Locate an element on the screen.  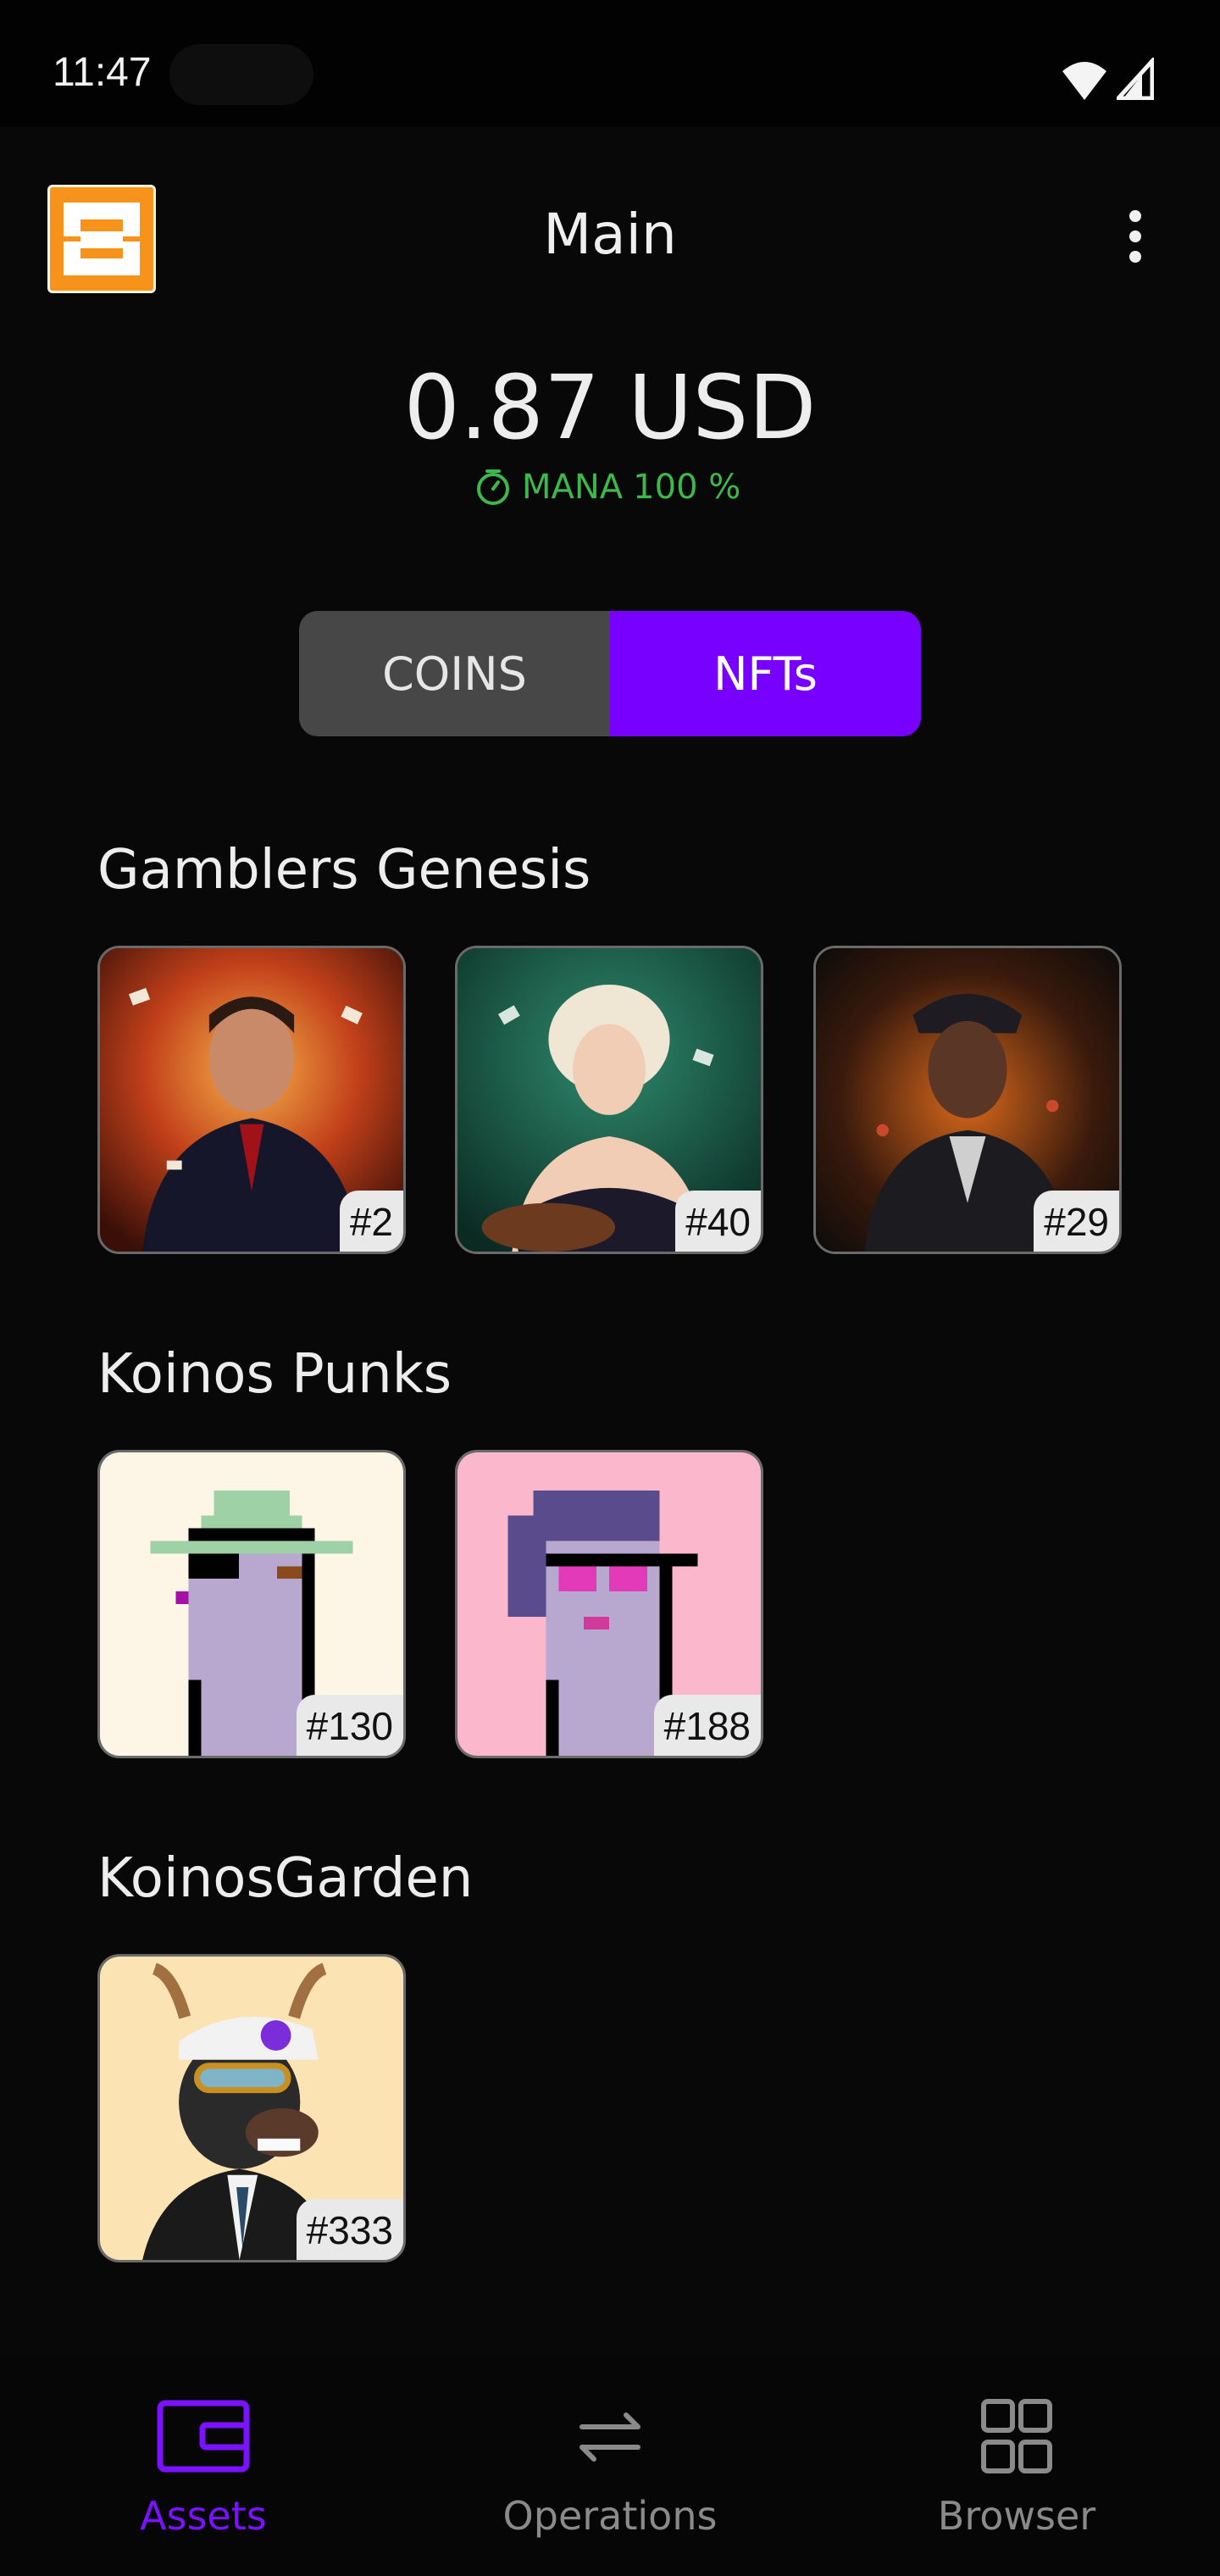
nav-label: Operations is located at coordinates (610, 2516).